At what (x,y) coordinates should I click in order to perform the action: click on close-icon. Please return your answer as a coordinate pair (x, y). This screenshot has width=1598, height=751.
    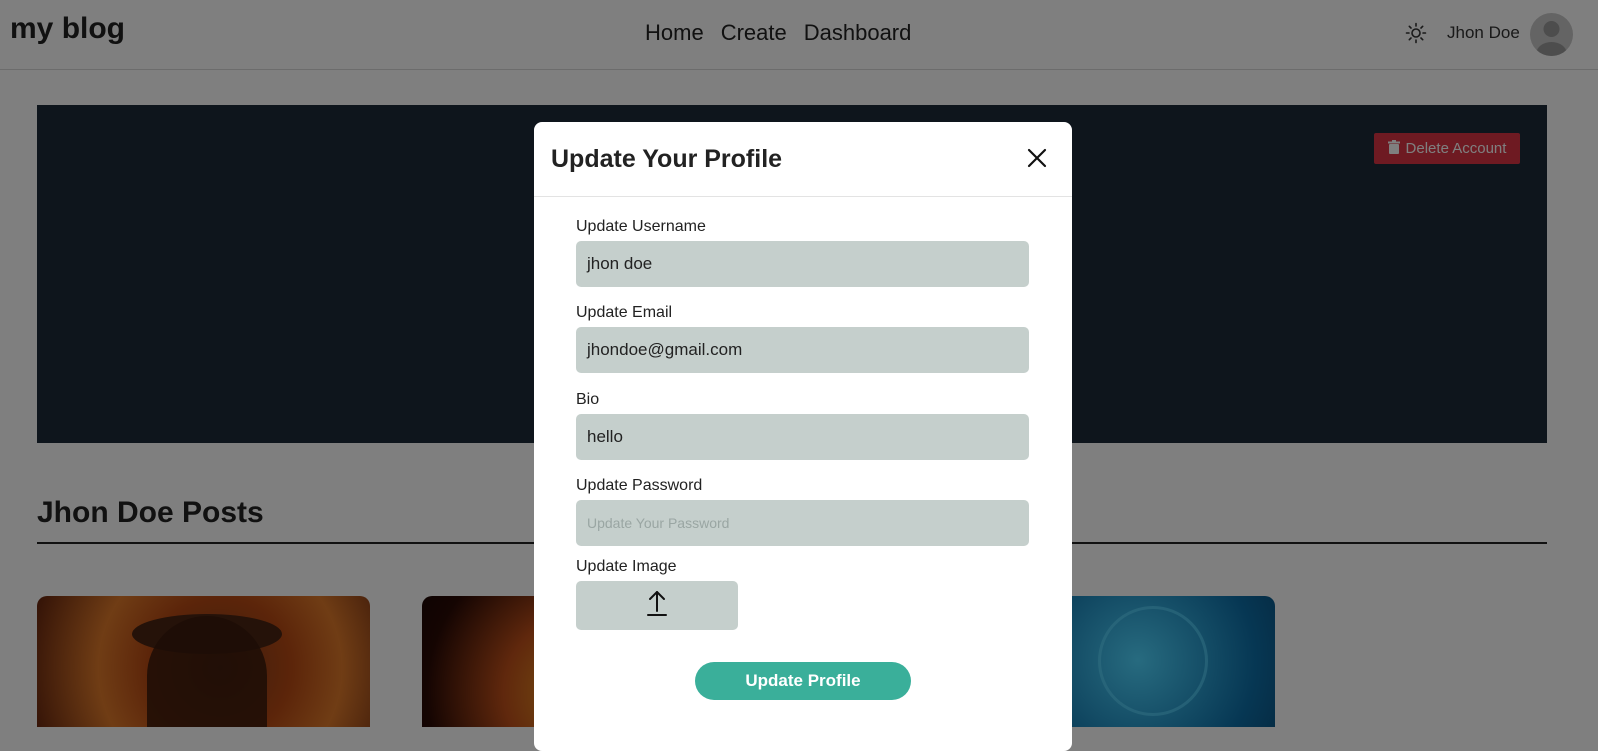
    Looking at the image, I should click on (1037, 158).